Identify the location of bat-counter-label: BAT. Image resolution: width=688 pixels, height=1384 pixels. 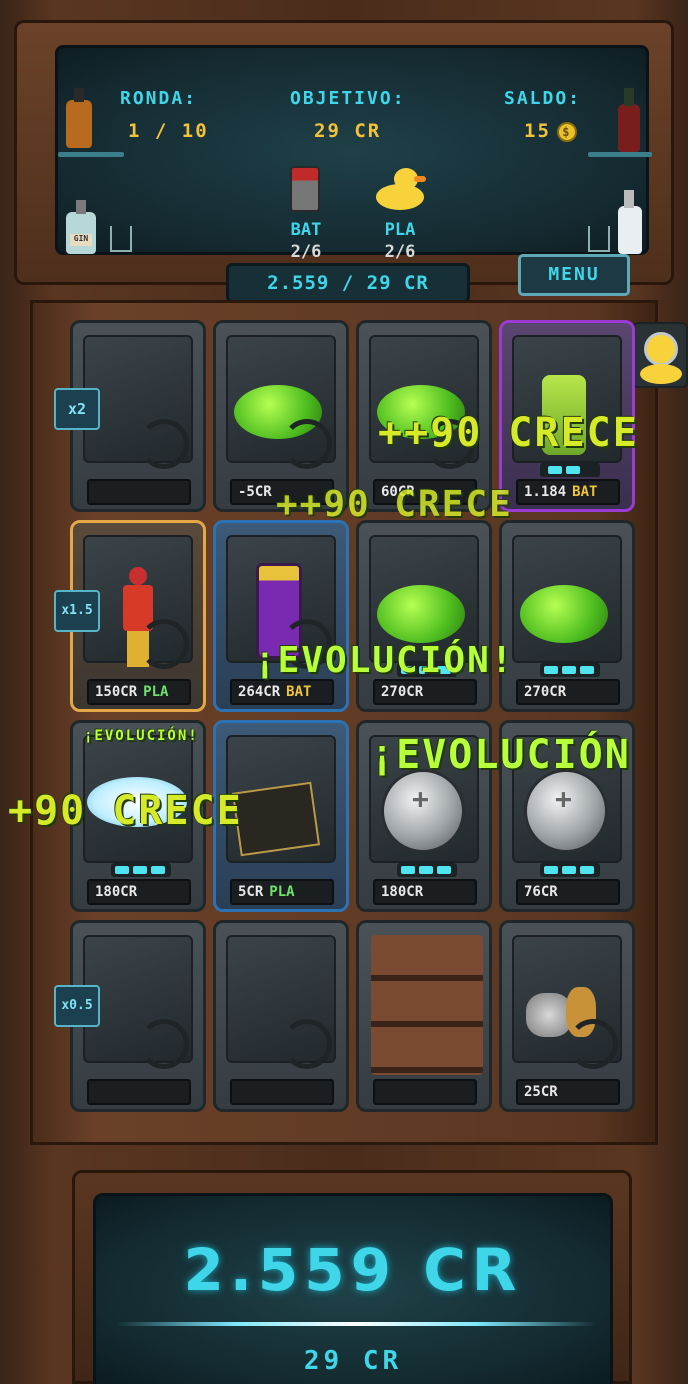
(306, 230).